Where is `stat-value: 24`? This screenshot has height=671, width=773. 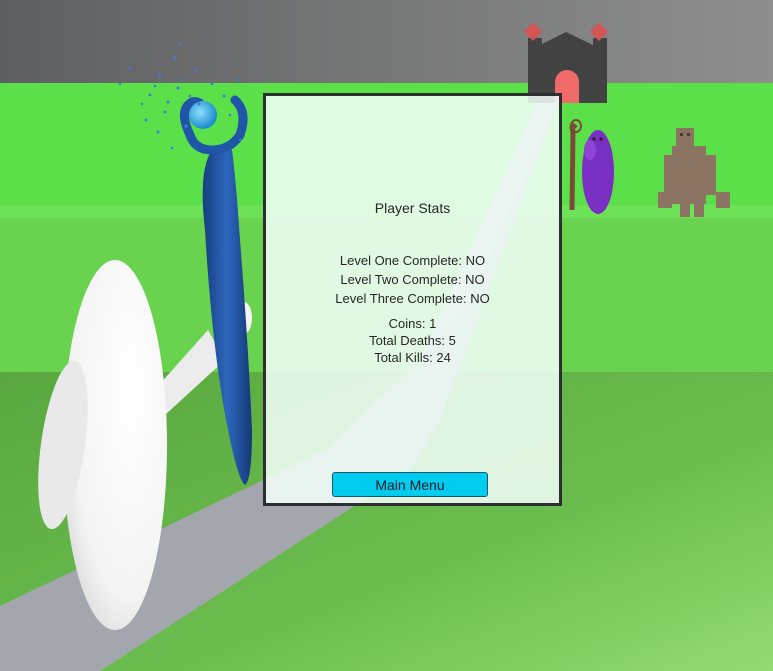
stat-value: 24 is located at coordinates (443, 357).